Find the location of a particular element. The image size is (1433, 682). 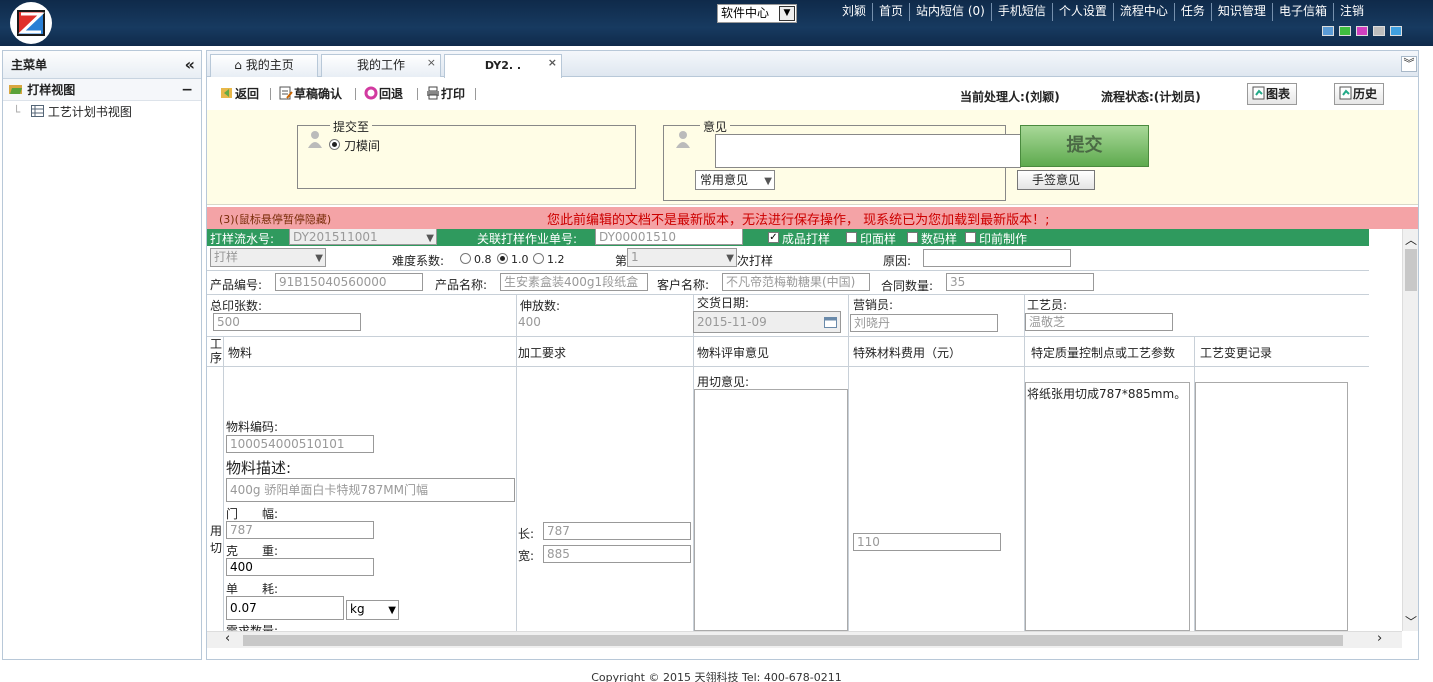

sidebar-group: 打样视图 − is located at coordinates (102, 90).